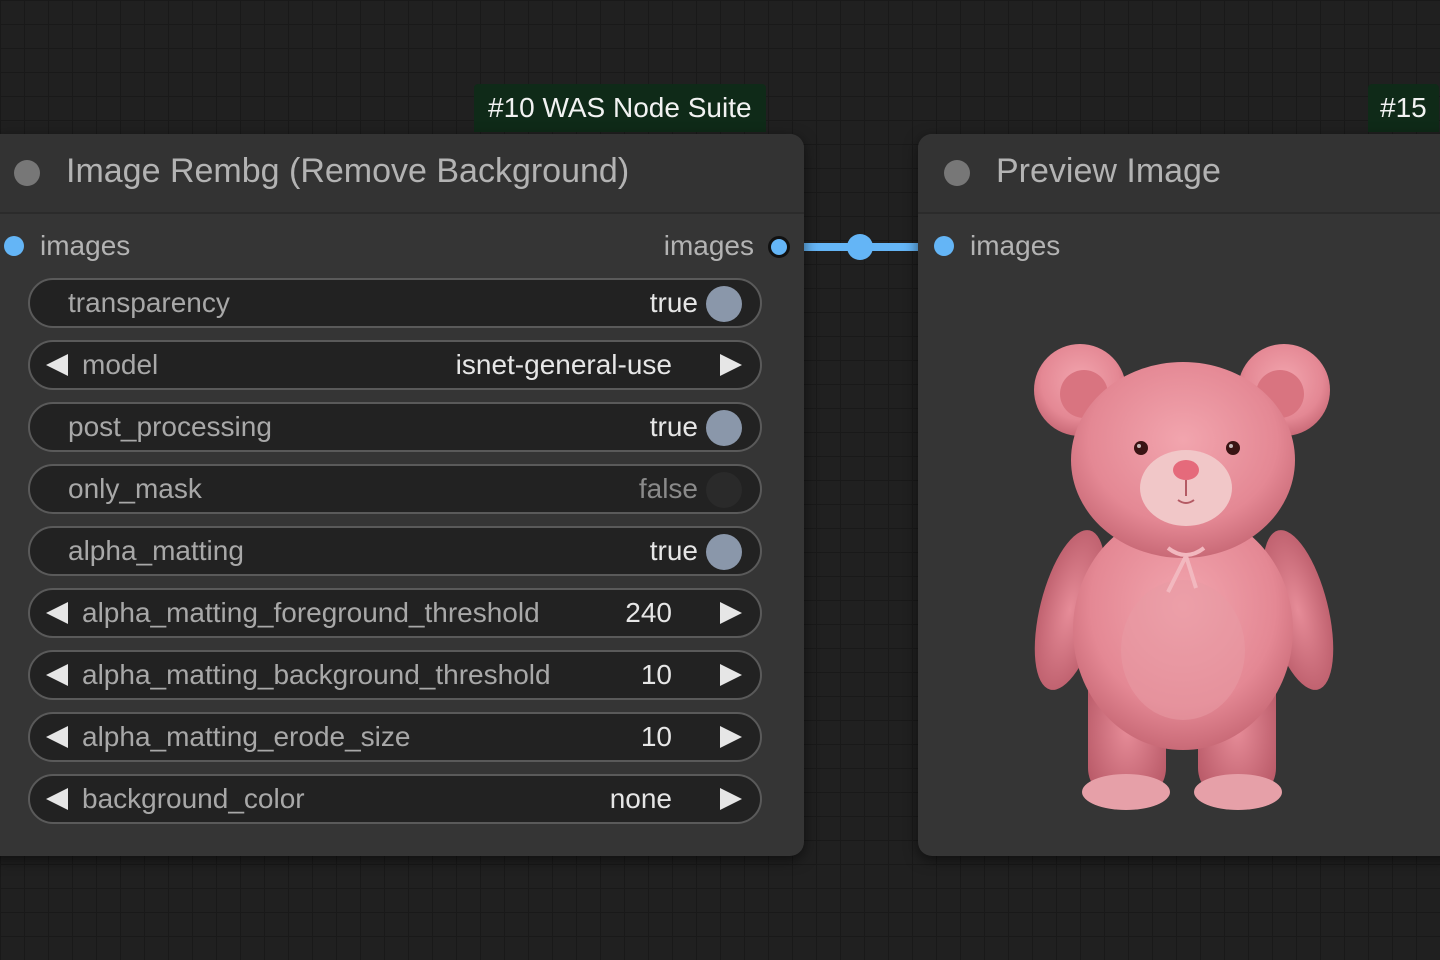 This screenshot has height=960, width=1440. Describe the element at coordinates (648, 612) in the screenshot. I see `widget-value: 240` at that location.